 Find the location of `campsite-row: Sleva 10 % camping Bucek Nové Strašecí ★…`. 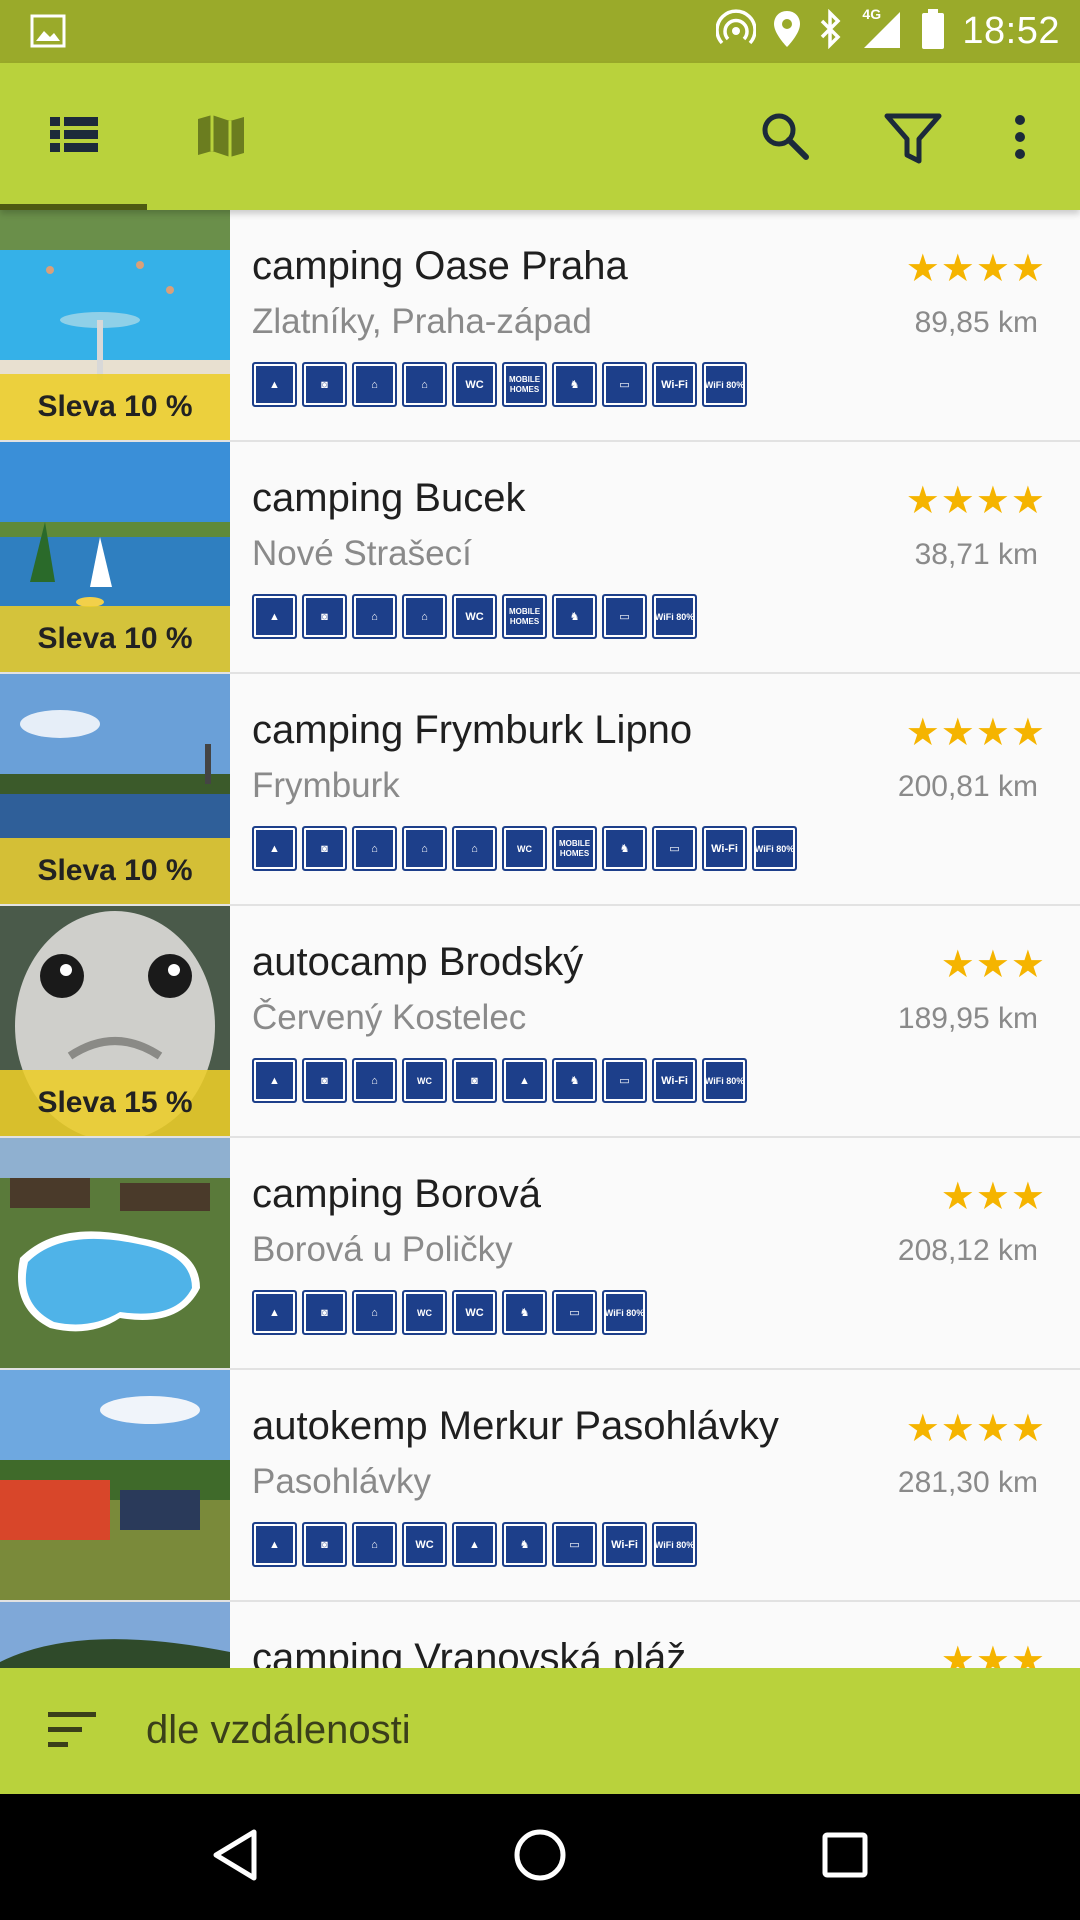

campsite-row: Sleva 10 % camping Bucek Nové Strašecí ★… is located at coordinates (540, 558).